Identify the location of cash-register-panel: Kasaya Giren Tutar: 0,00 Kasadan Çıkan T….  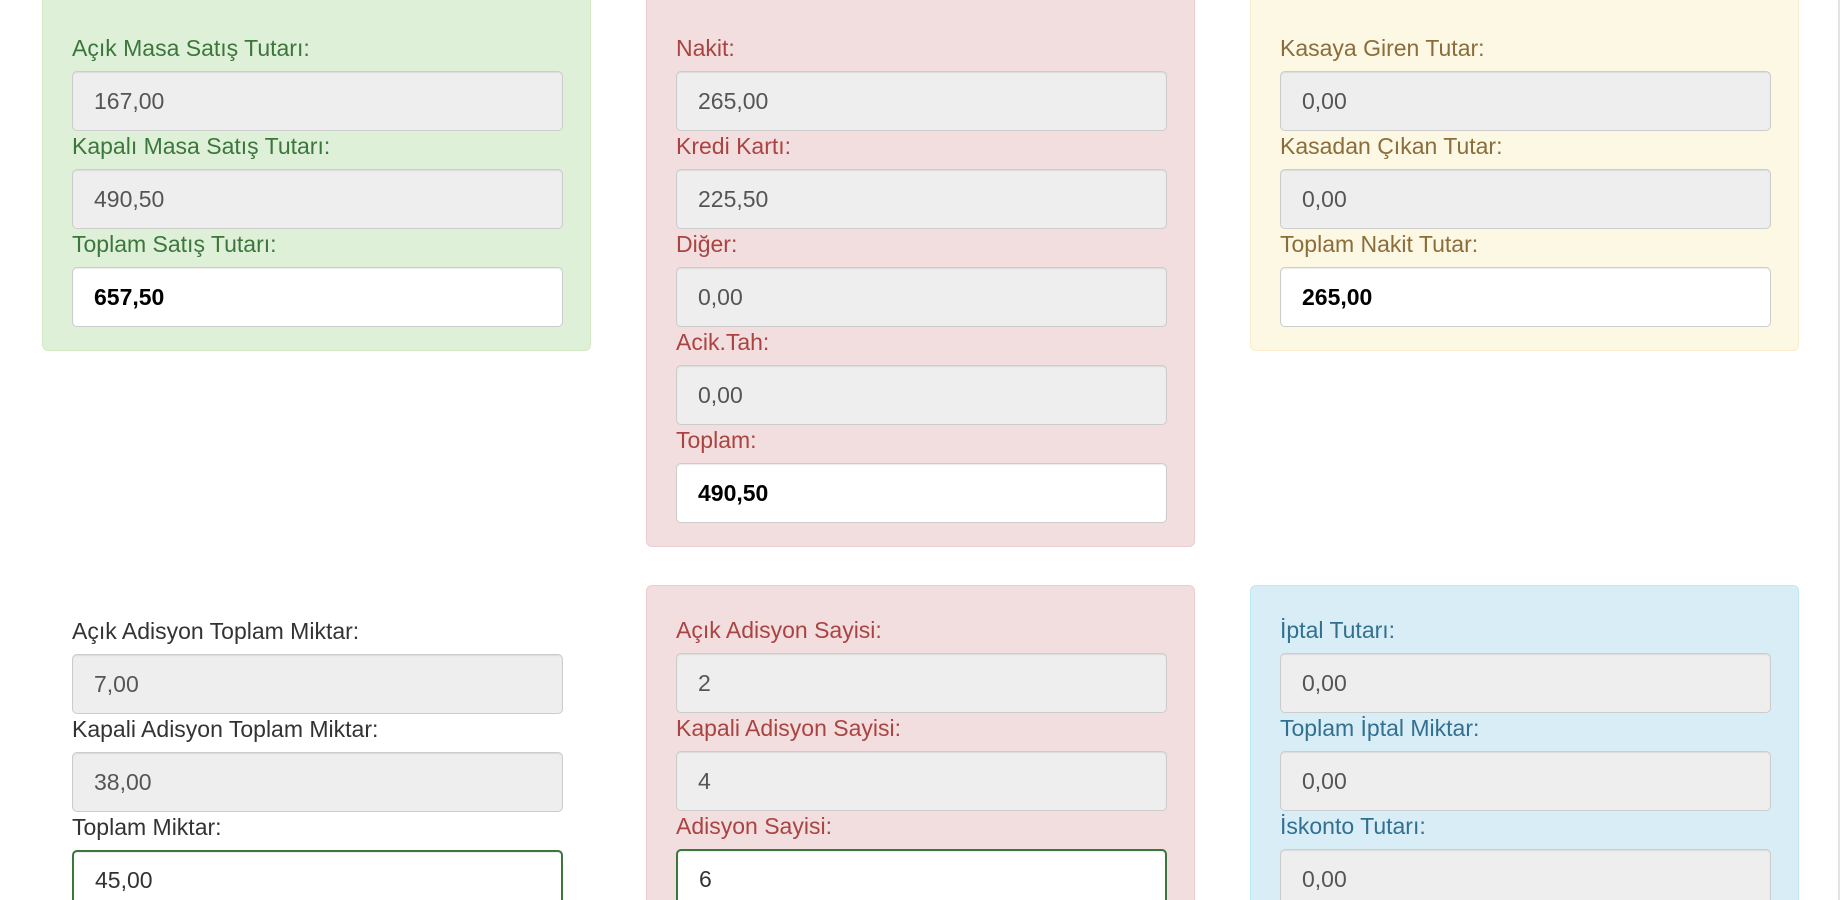
(1524, 175).